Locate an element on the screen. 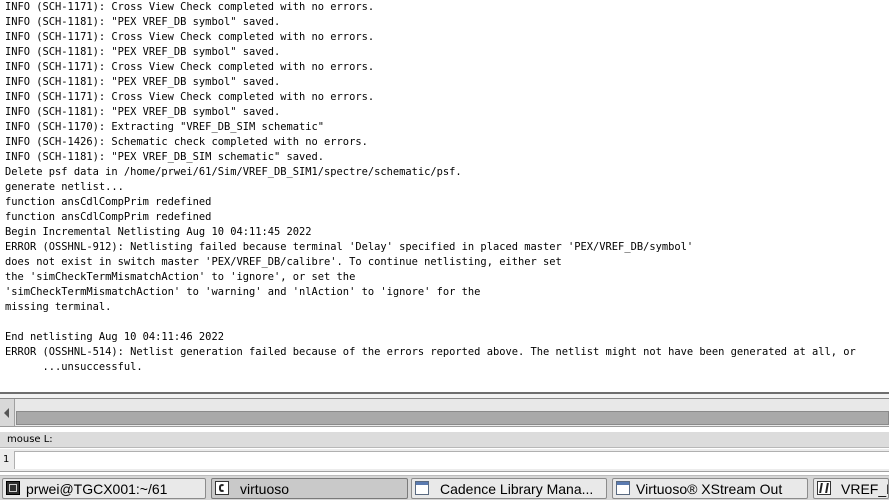  taskbar-item-label: Virtuoso® XStream Out is located at coordinates (709, 489).